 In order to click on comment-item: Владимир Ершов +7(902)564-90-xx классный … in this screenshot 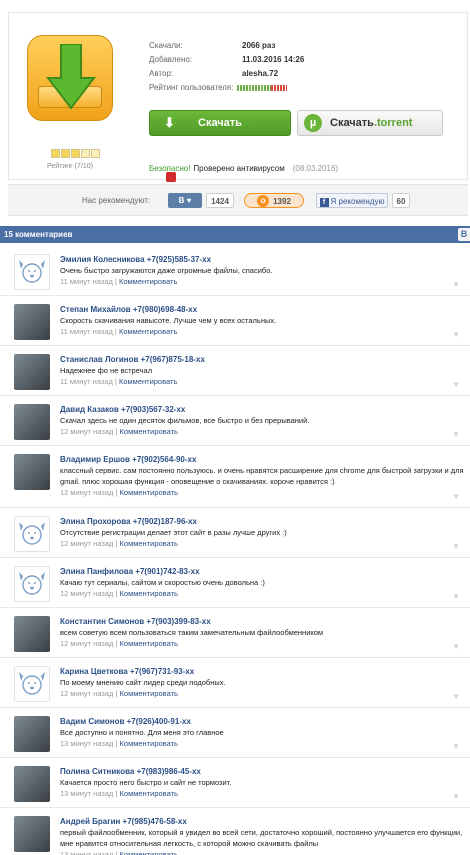, I will do `click(235, 477)`.